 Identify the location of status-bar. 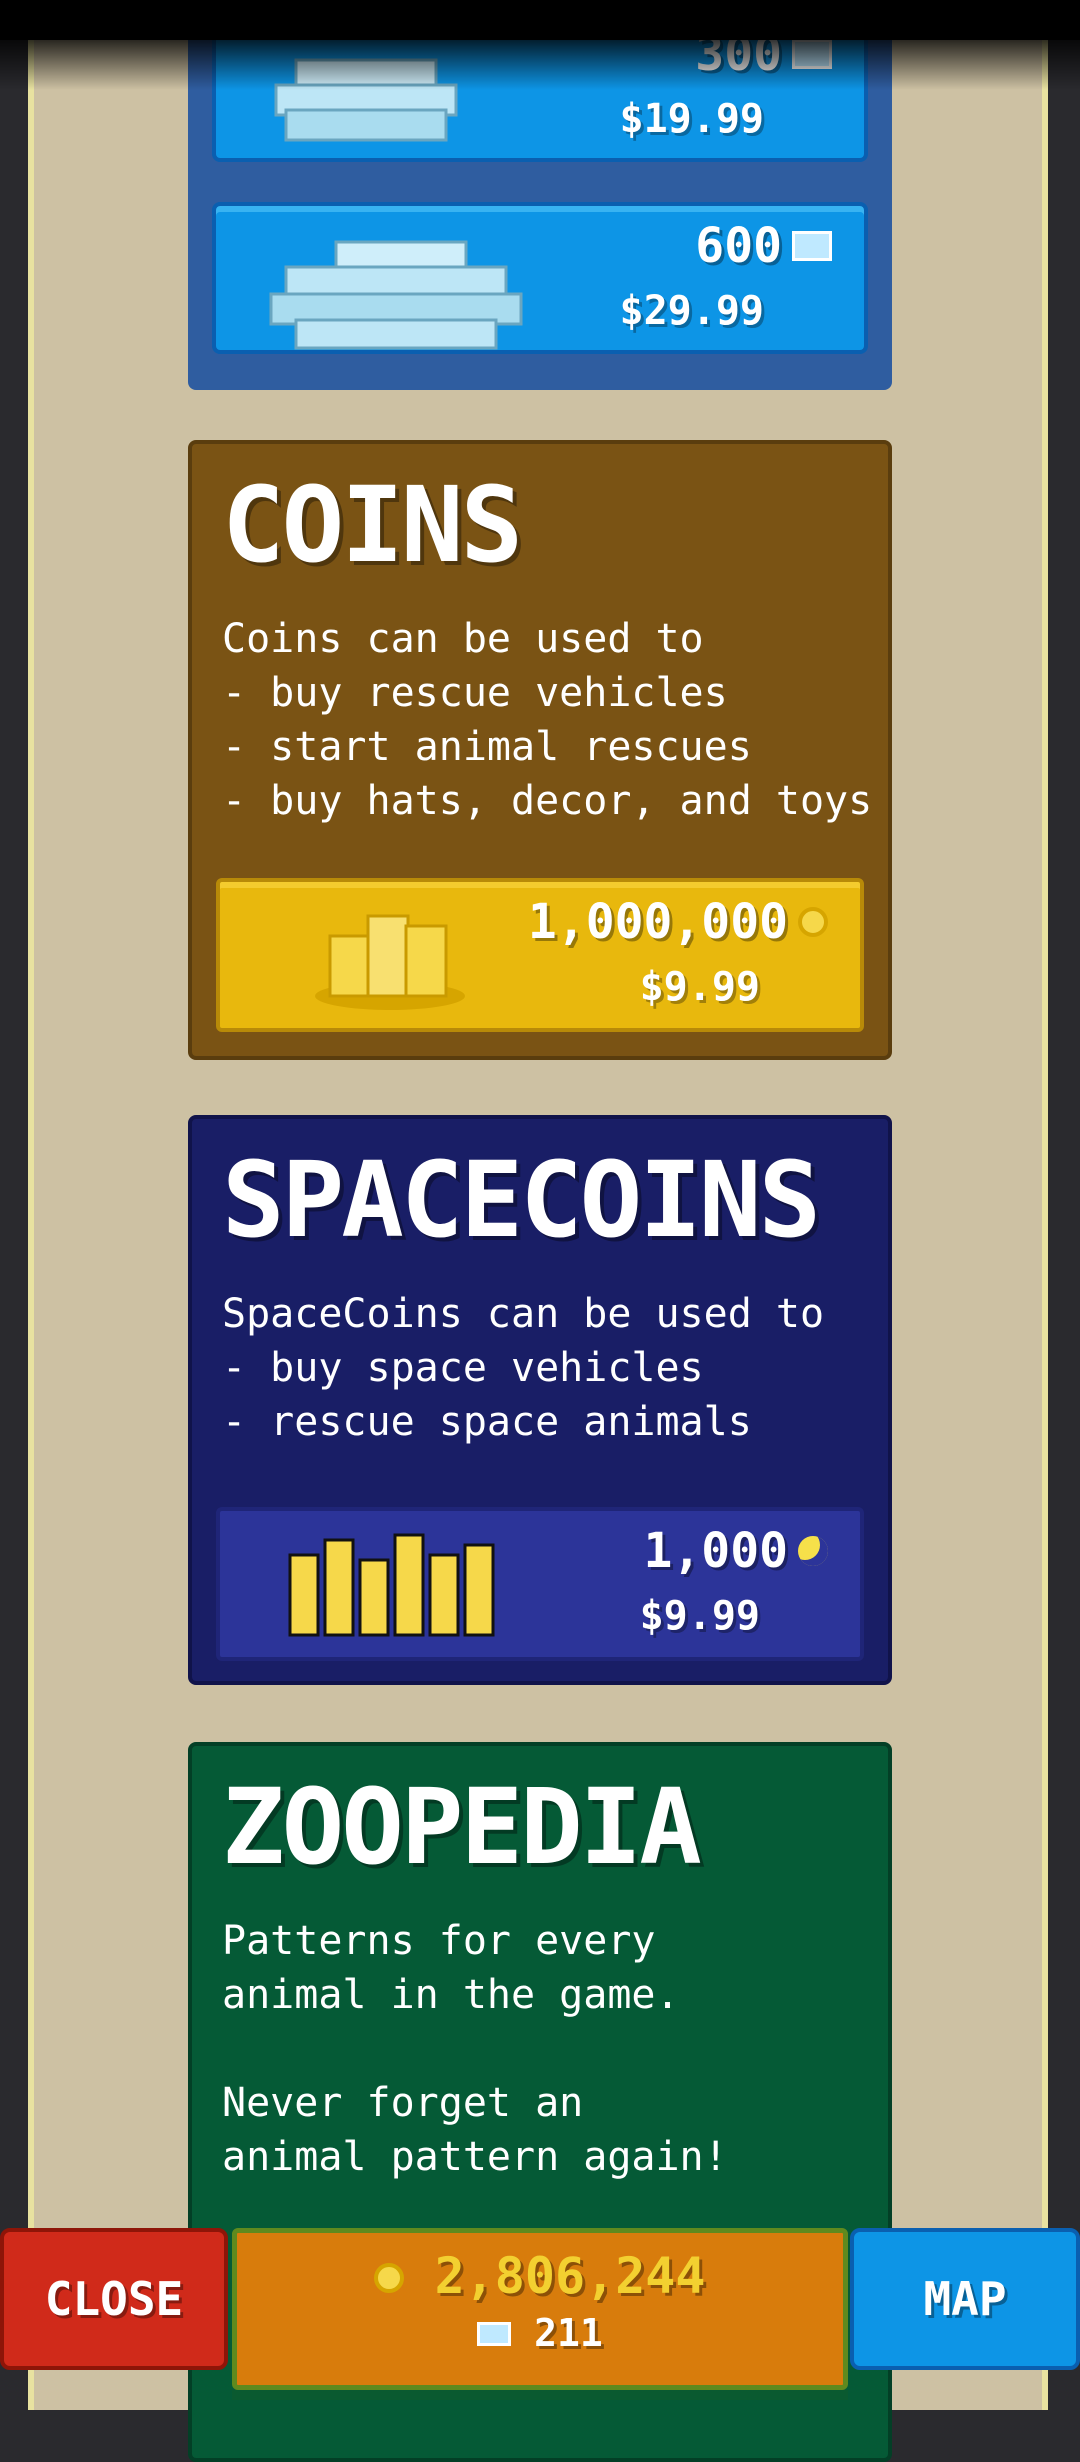
(540, 20).